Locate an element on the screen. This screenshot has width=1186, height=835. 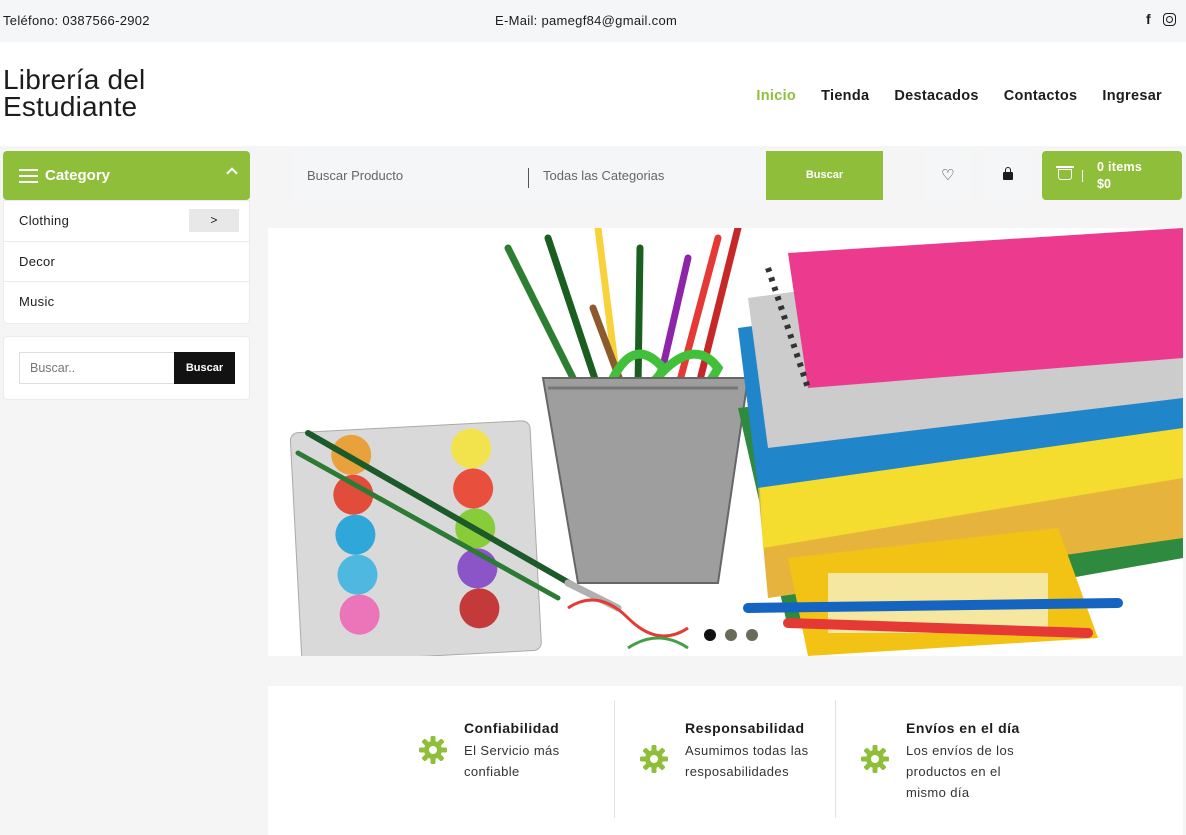
site-logo: Librería del Estudiante is located at coordinates (103, 93).